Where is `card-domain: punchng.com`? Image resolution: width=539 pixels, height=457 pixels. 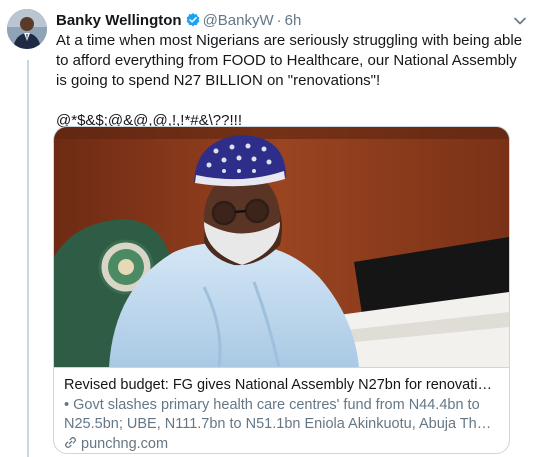
card-domain: punchng.com is located at coordinates (281, 444).